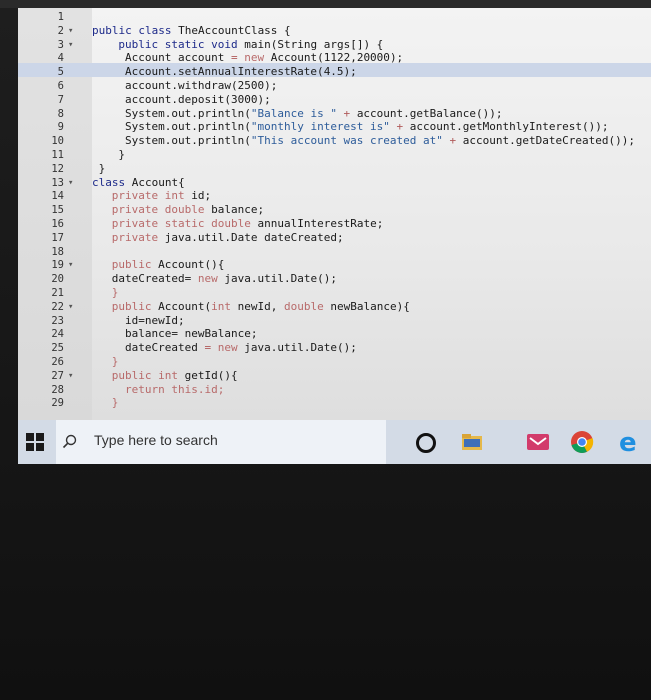  I want to click on file-explorer-icon, so click(472, 442).